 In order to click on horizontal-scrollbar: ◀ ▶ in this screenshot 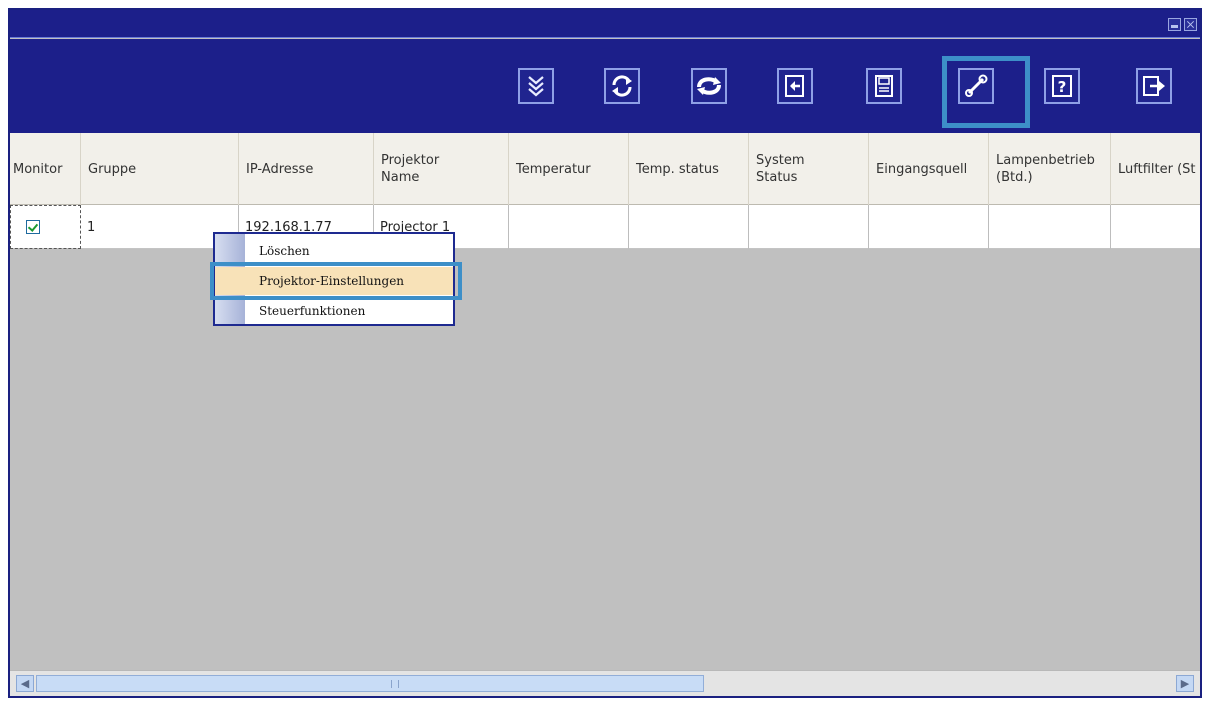, I will do `click(605, 683)`.